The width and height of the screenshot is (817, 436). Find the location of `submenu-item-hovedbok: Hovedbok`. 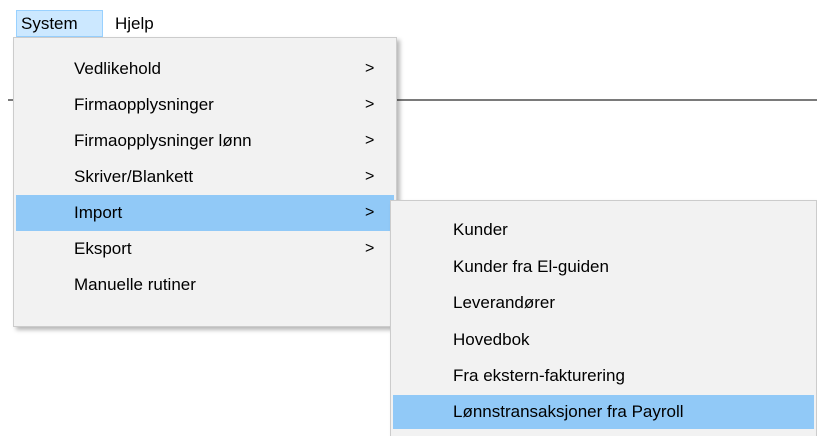

submenu-item-hovedbok: Hovedbok is located at coordinates (603, 340).